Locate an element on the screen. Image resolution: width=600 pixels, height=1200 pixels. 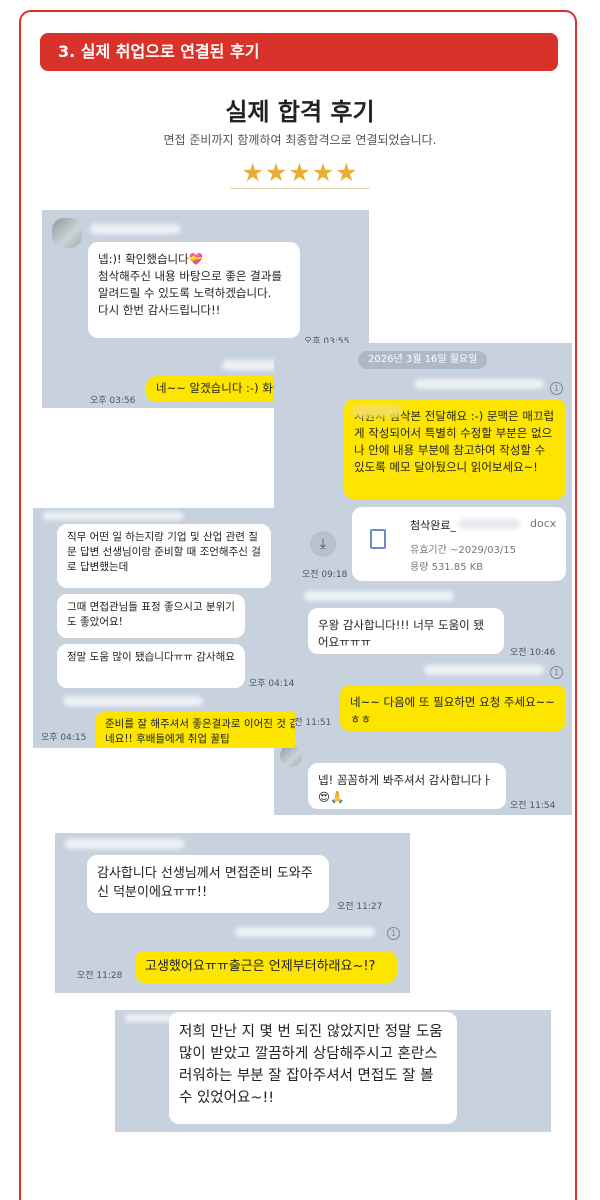
file-size: 용량 531.85 KB is located at coordinates (447, 567).